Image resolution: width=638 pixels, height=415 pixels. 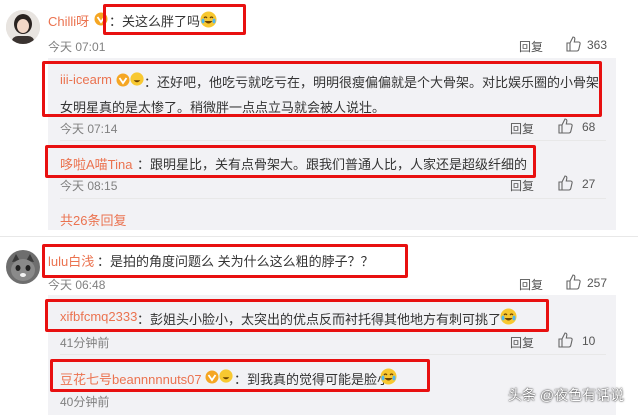 What do you see at coordinates (589, 341) in the screenshot?
I see `like-count: 10` at bounding box center [589, 341].